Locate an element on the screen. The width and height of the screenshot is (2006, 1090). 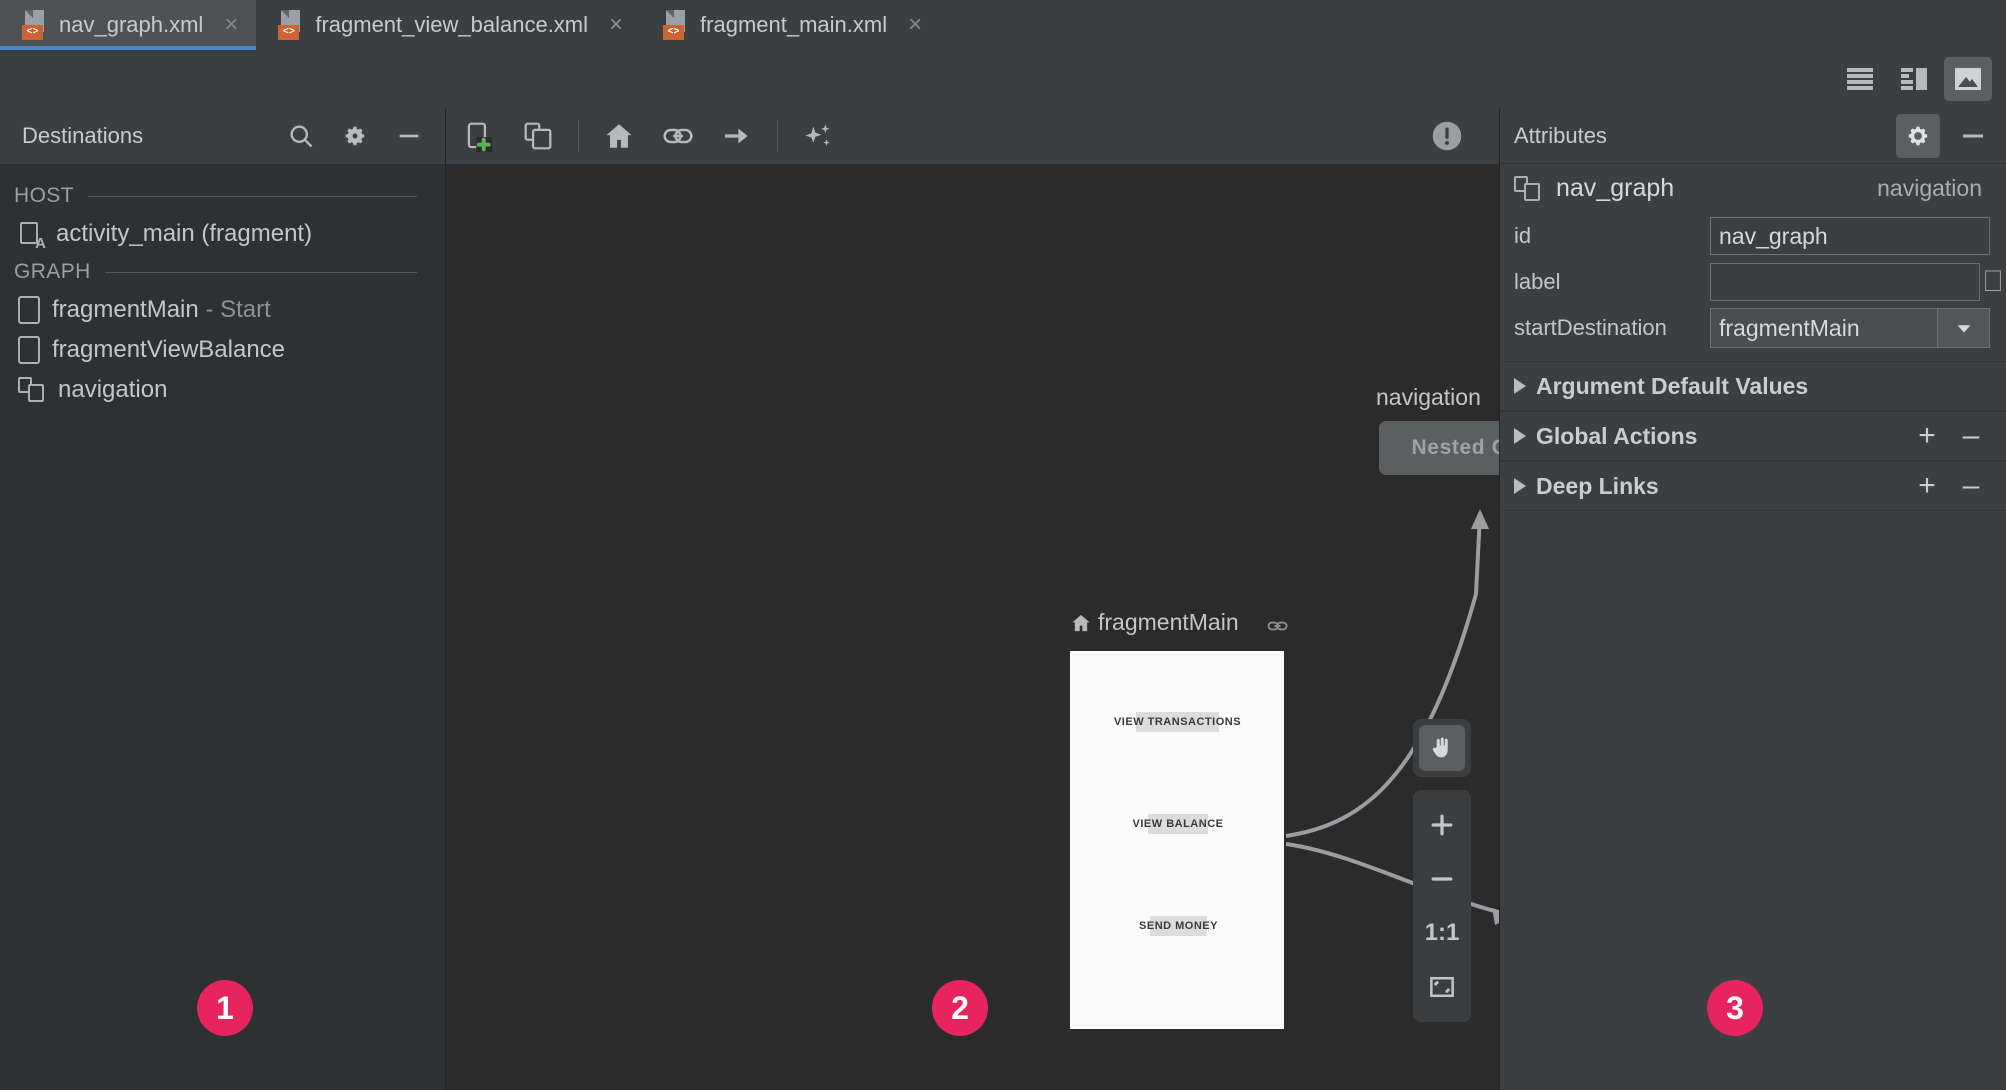
deeplink-link-icon is located at coordinates (1278, 626).